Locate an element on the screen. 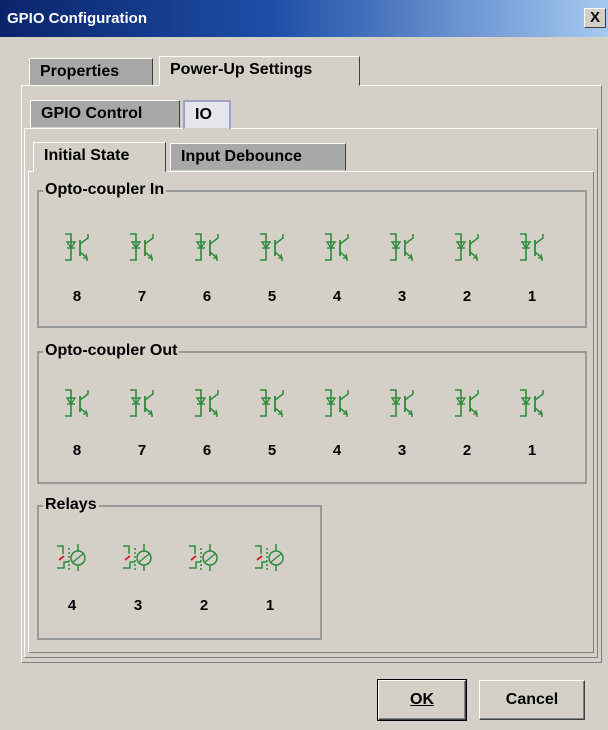  group-title: Opto-coupler Out is located at coordinates (111, 351).